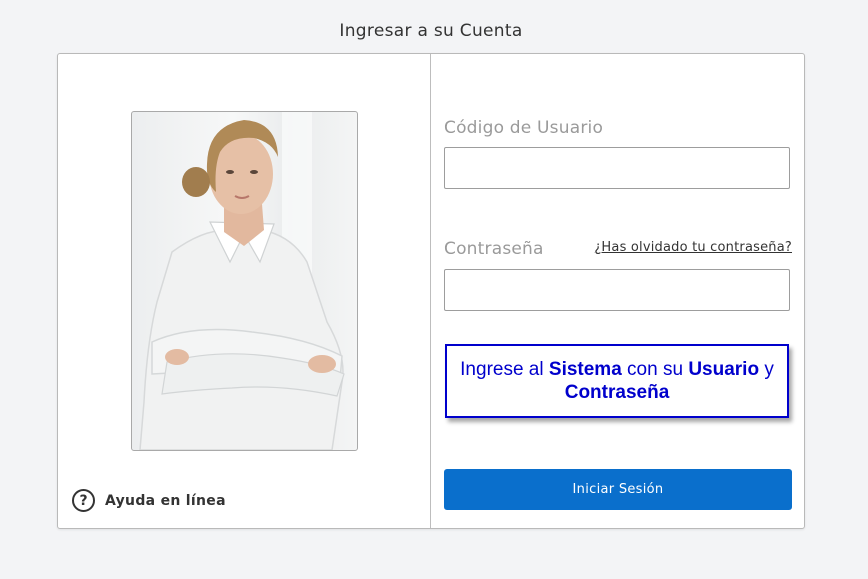 The width and height of the screenshot is (868, 579). Describe the element at coordinates (504, 369) in the screenshot. I see `notice-text-1: Ingrese al` at that location.